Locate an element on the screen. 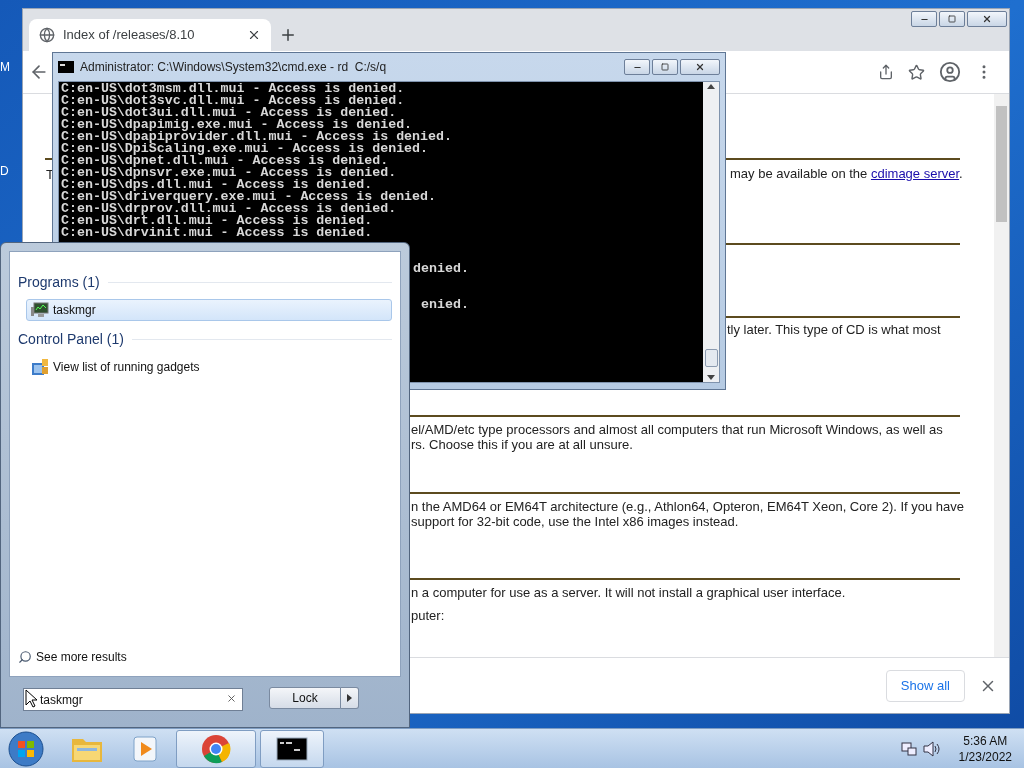 The image size is (1024, 768). clock: 5:36 AM 1/23/2022 is located at coordinates (985, 748).